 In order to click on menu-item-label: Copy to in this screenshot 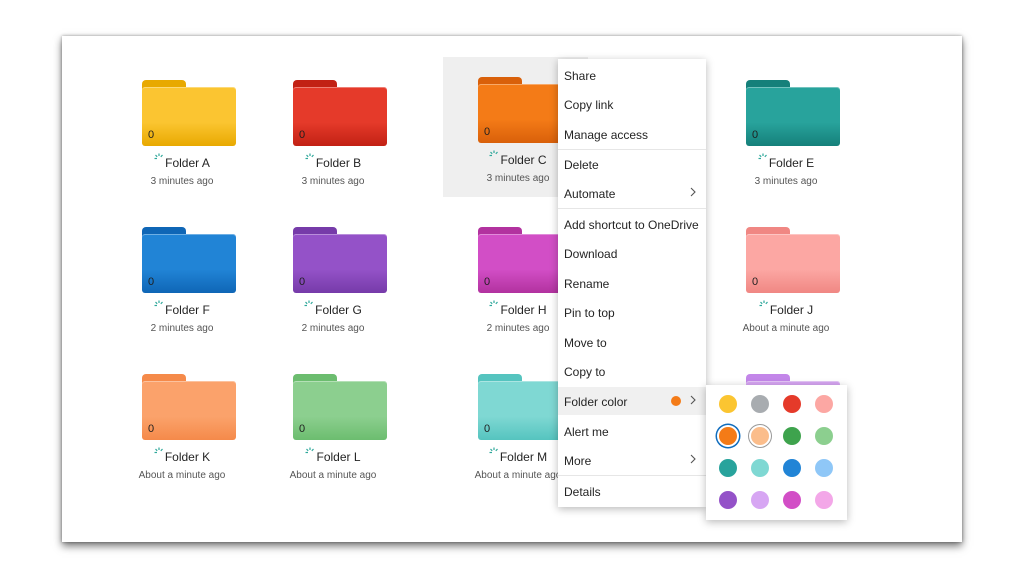, I will do `click(585, 372)`.